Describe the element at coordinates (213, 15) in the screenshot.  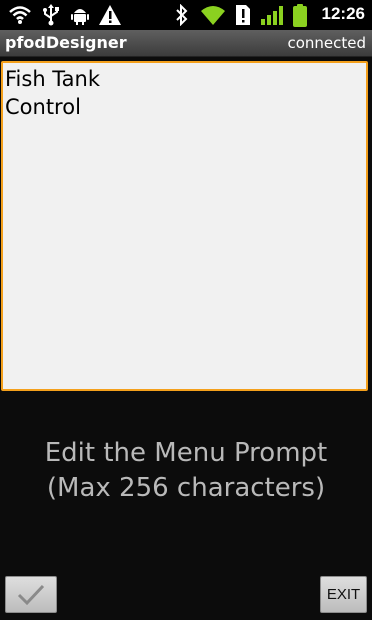
I see `wifi-signal-icon` at that location.